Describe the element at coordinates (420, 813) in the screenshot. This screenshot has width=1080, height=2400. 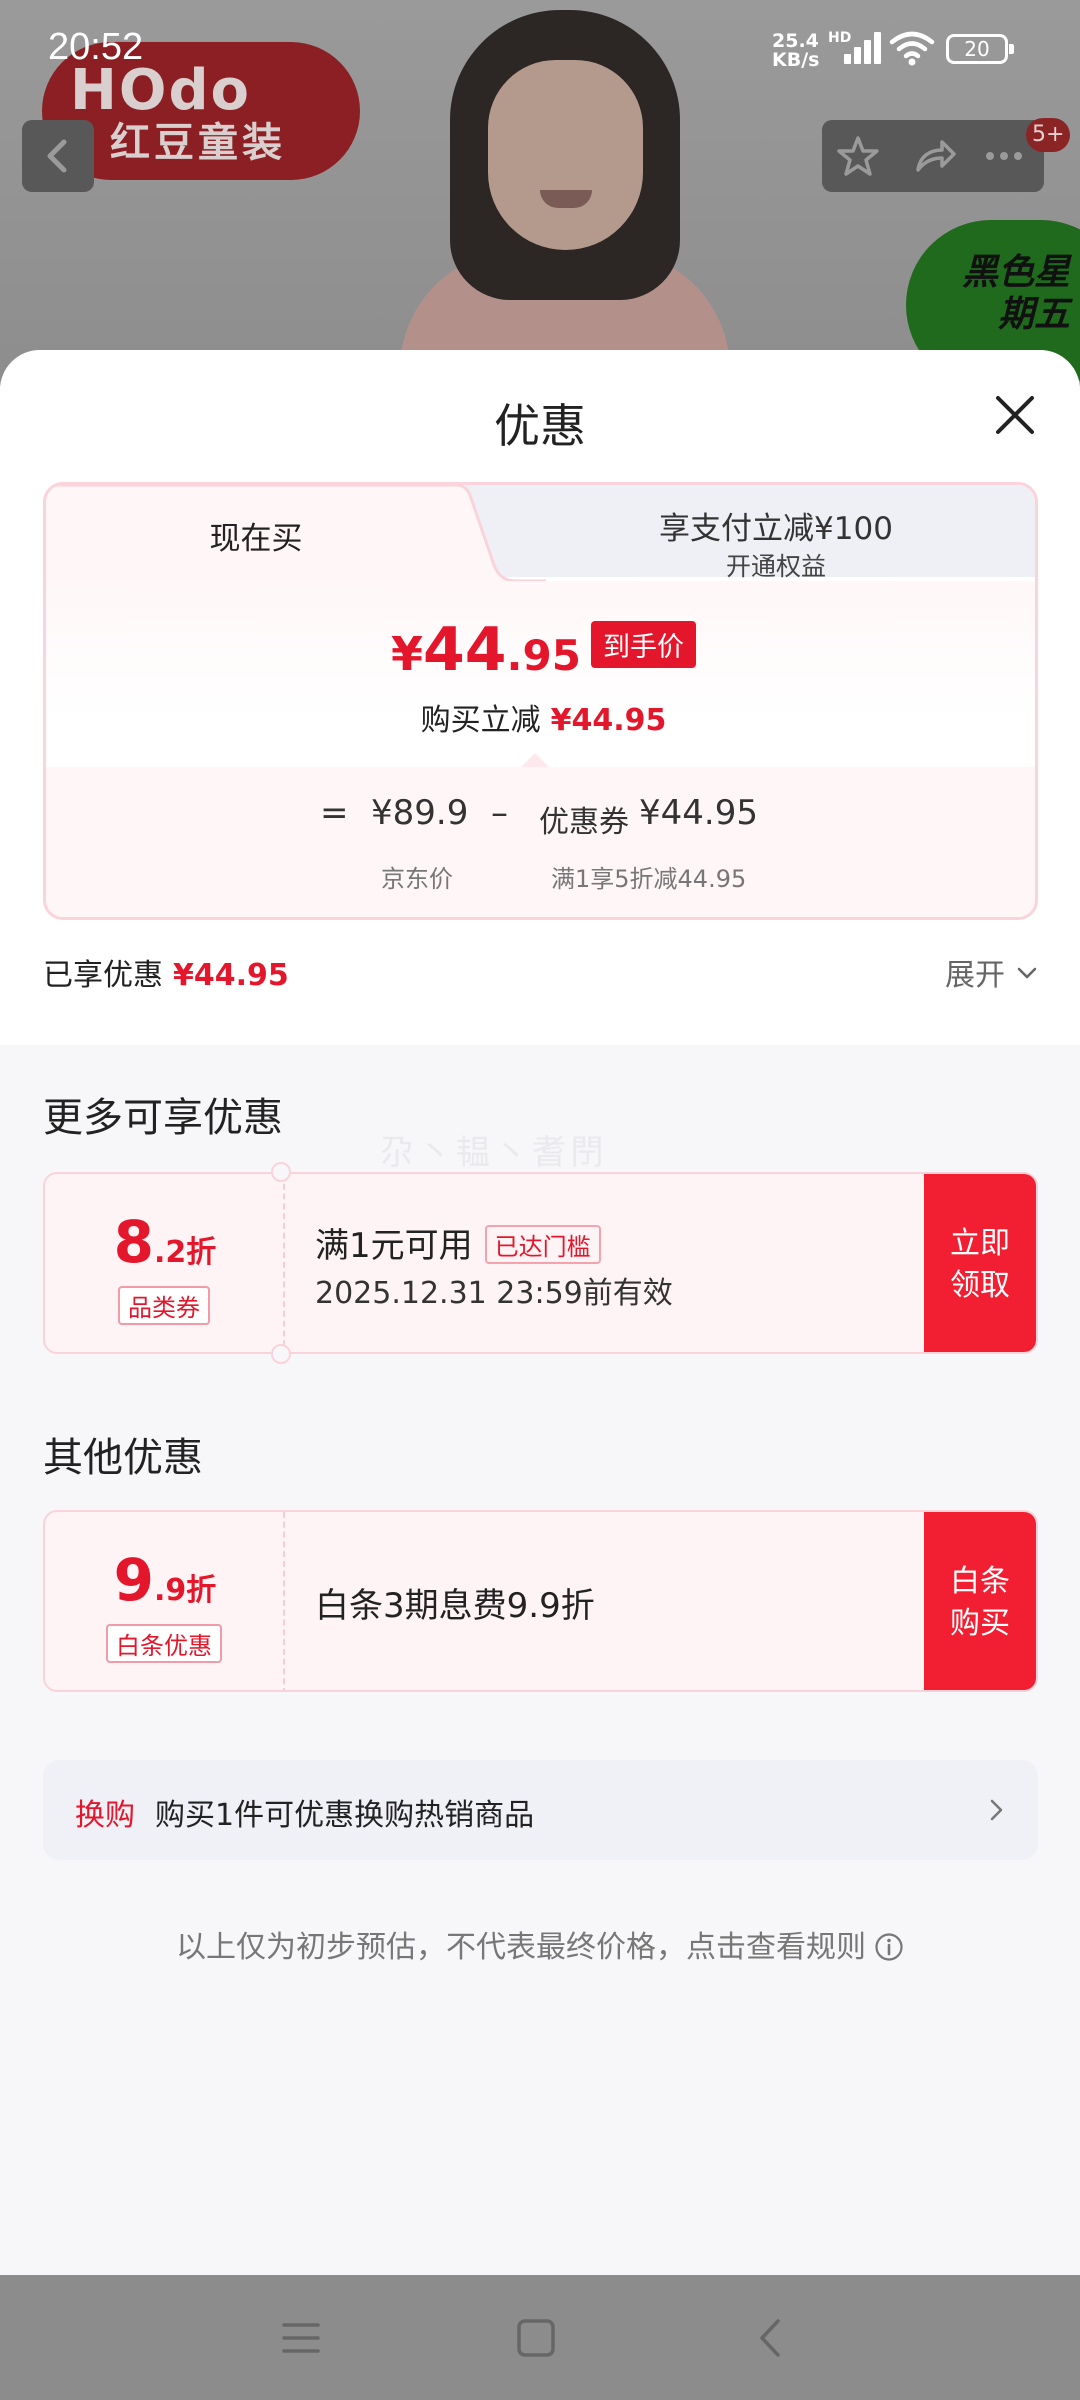
I see `jd-price: ¥89.9` at that location.